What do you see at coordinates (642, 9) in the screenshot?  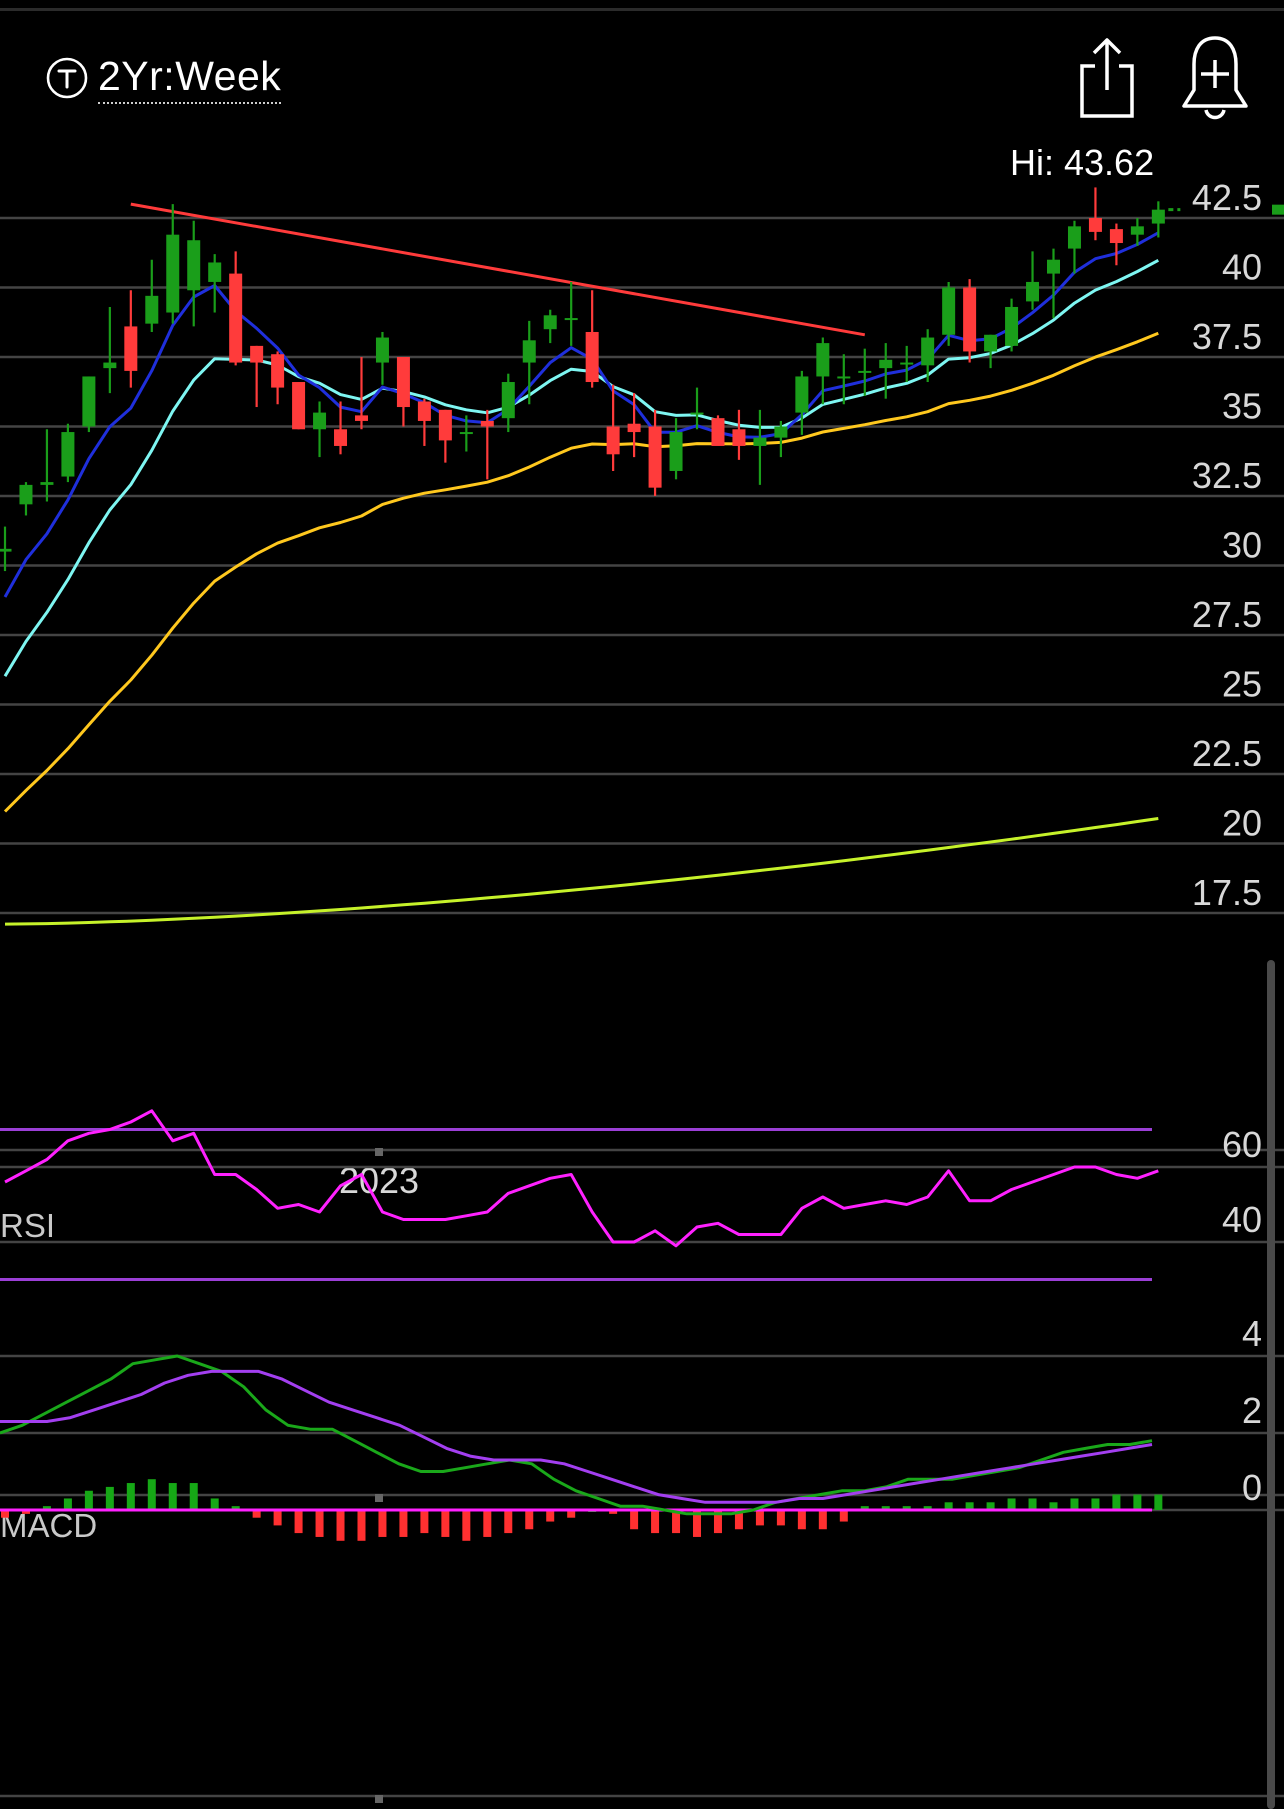 I see `top-divider` at bounding box center [642, 9].